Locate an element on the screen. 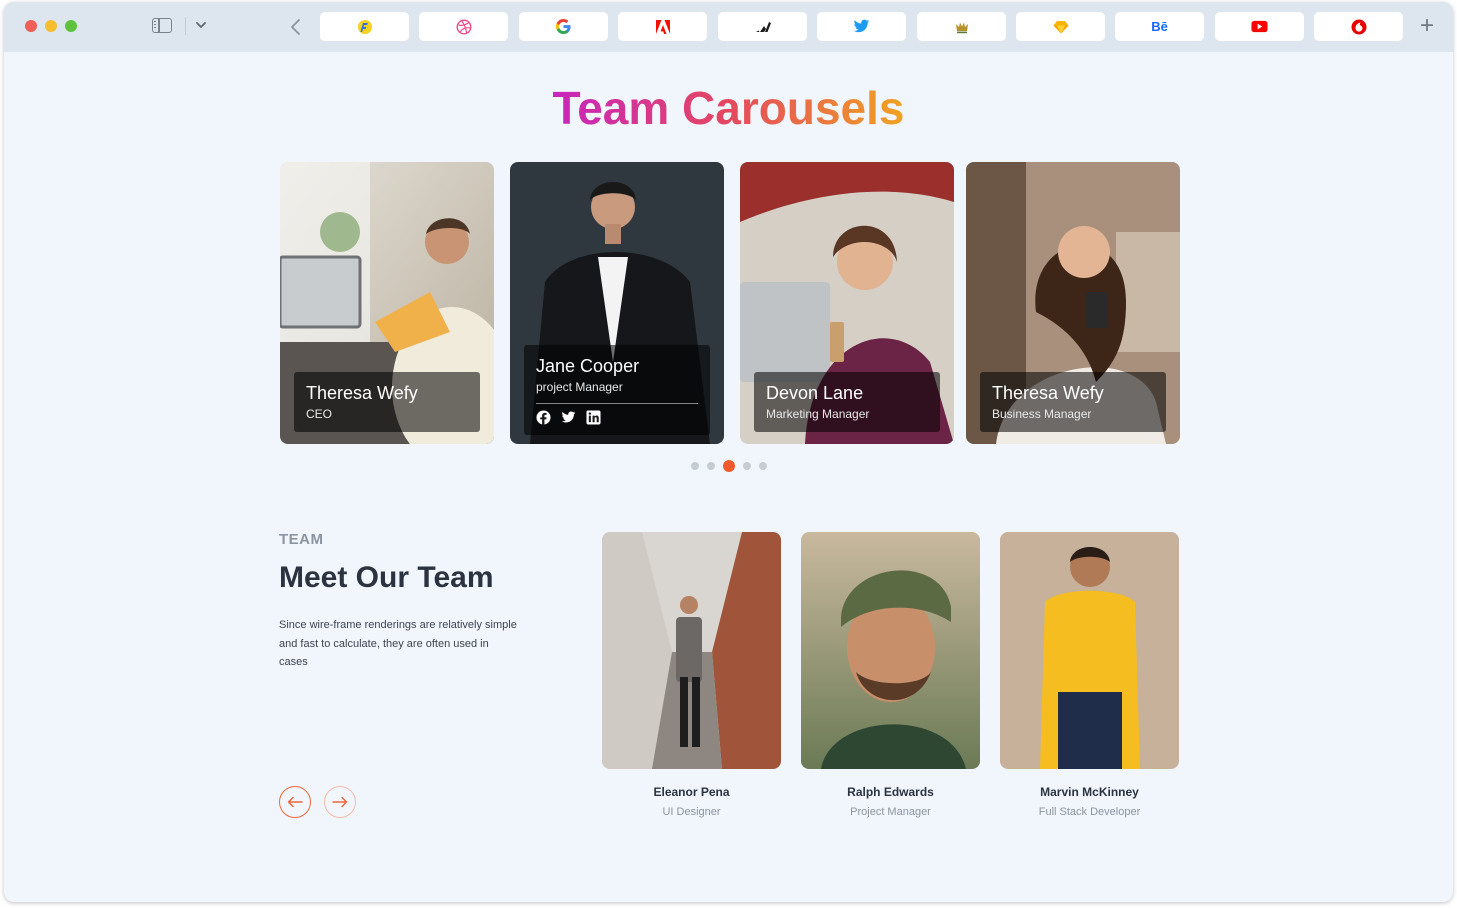  facebook-icon is located at coordinates (543, 417).